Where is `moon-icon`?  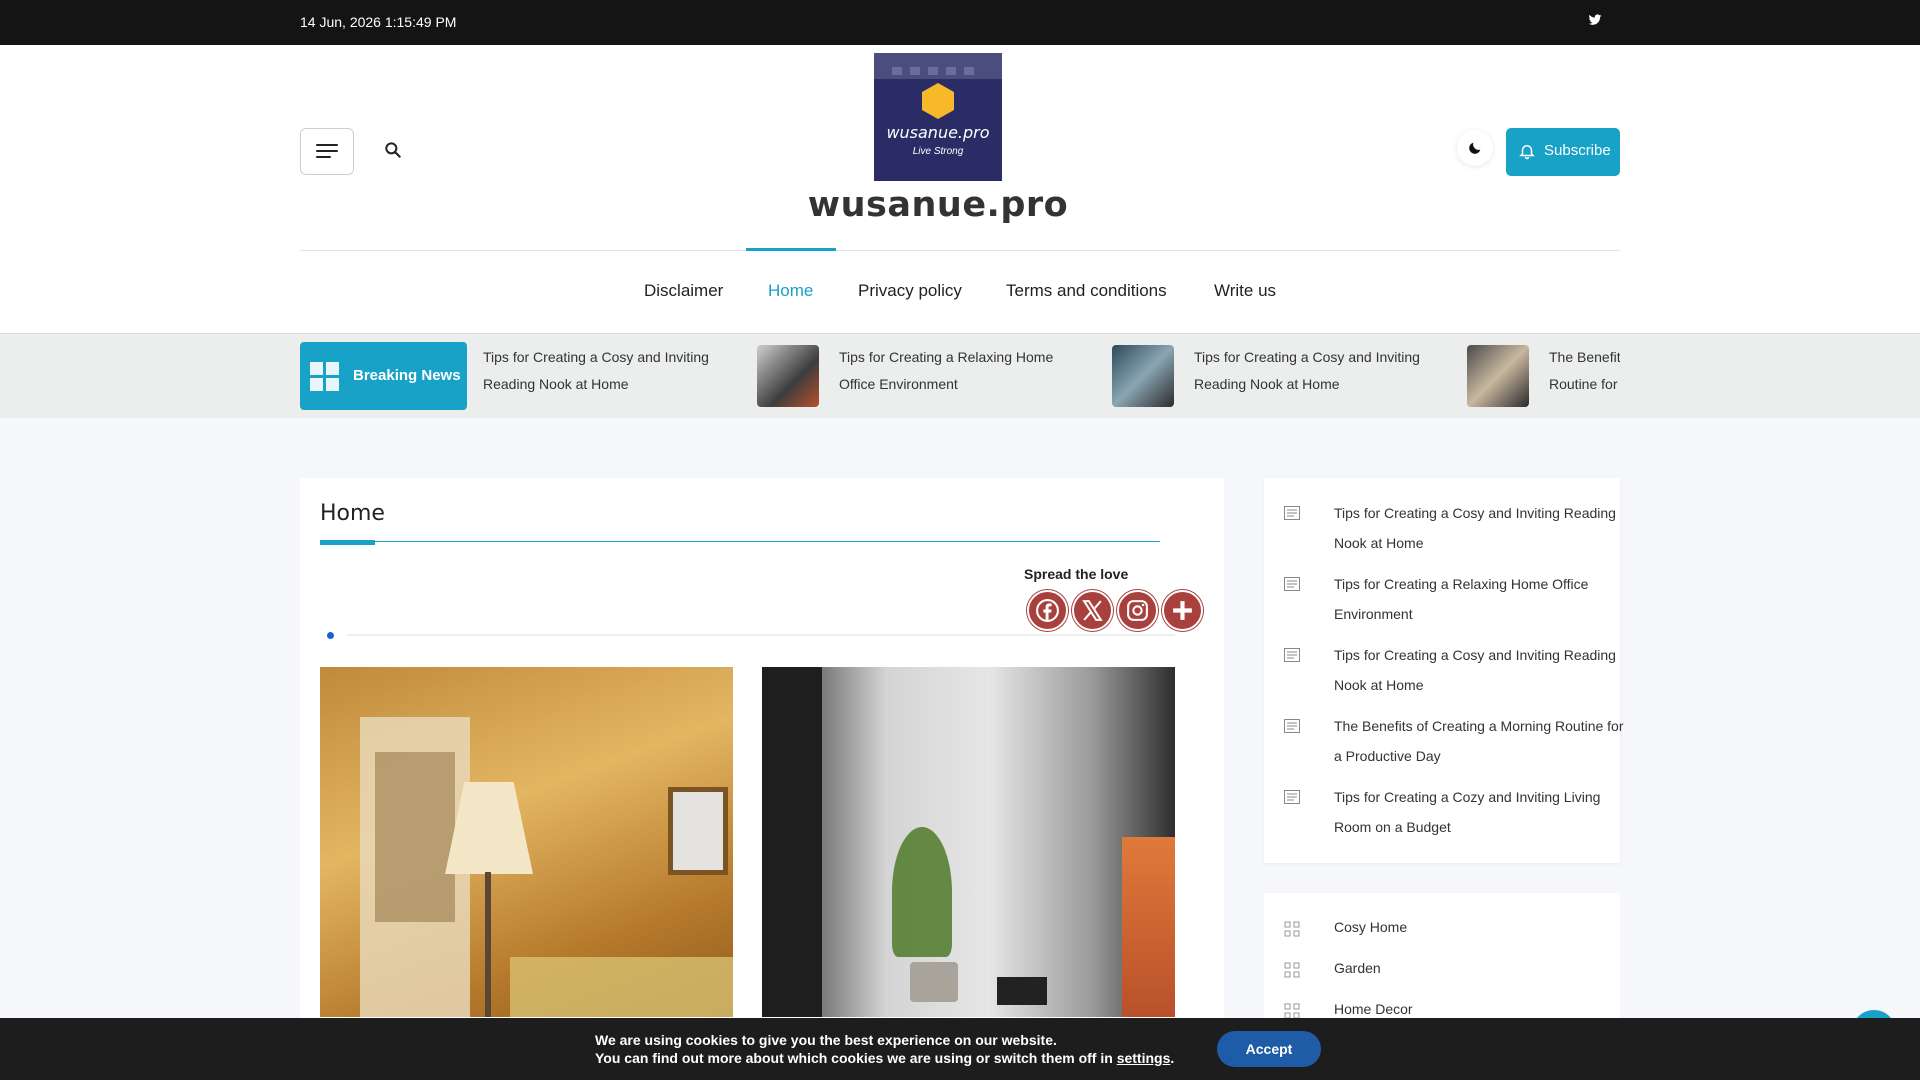 moon-icon is located at coordinates (1475, 148).